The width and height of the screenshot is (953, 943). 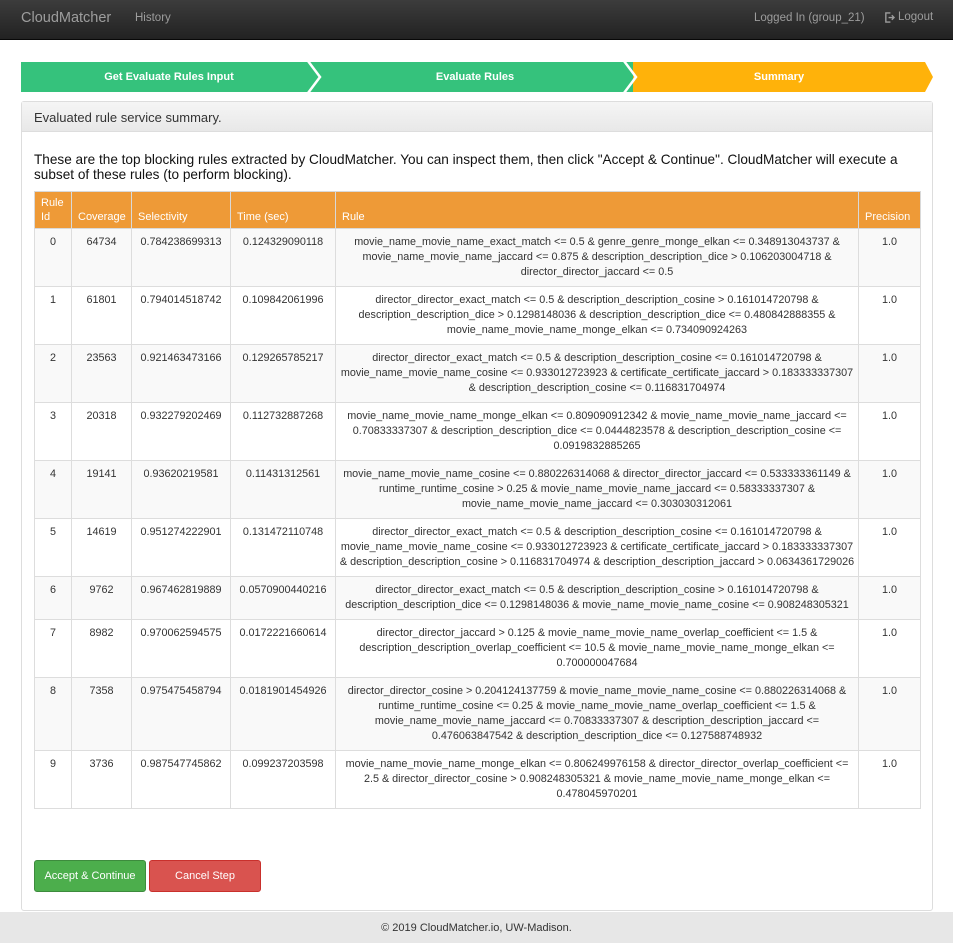 I want to click on cell-selectivity: 0.93620219581, so click(x=181, y=489).